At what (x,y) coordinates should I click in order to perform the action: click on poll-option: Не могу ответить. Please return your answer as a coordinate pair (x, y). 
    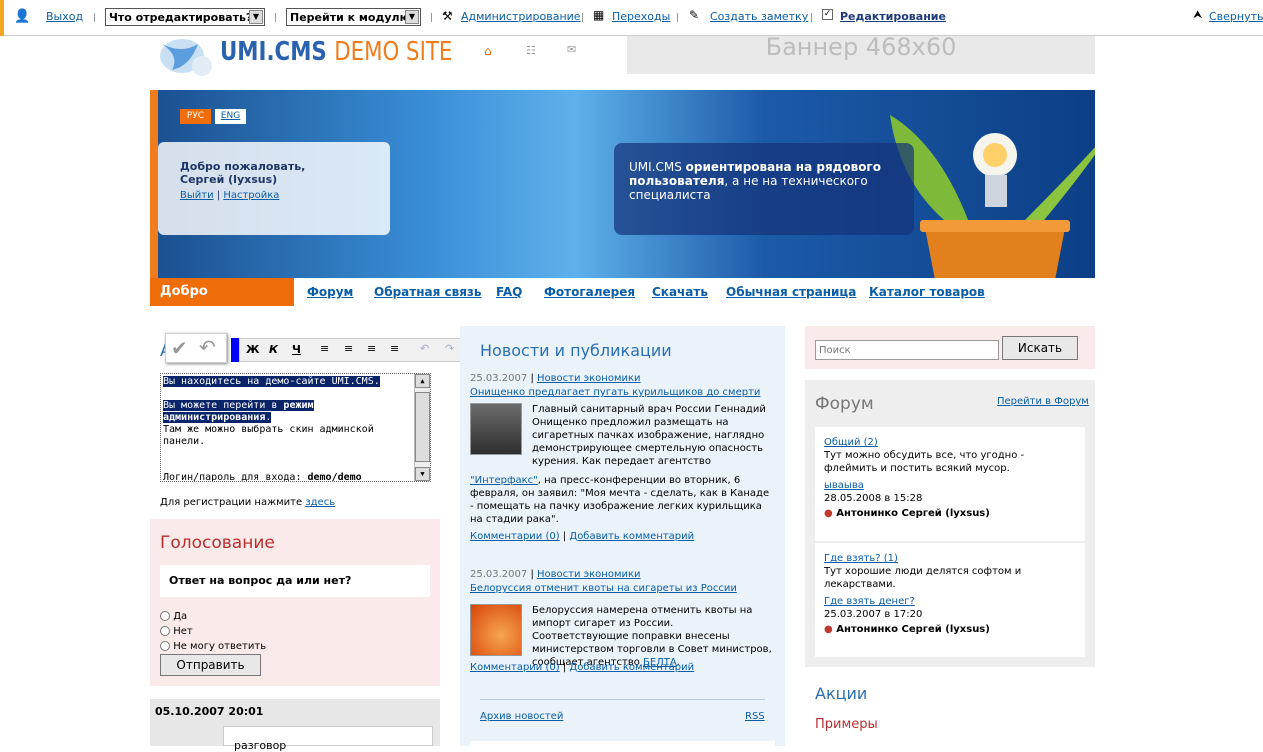
    Looking at the image, I should click on (213, 646).